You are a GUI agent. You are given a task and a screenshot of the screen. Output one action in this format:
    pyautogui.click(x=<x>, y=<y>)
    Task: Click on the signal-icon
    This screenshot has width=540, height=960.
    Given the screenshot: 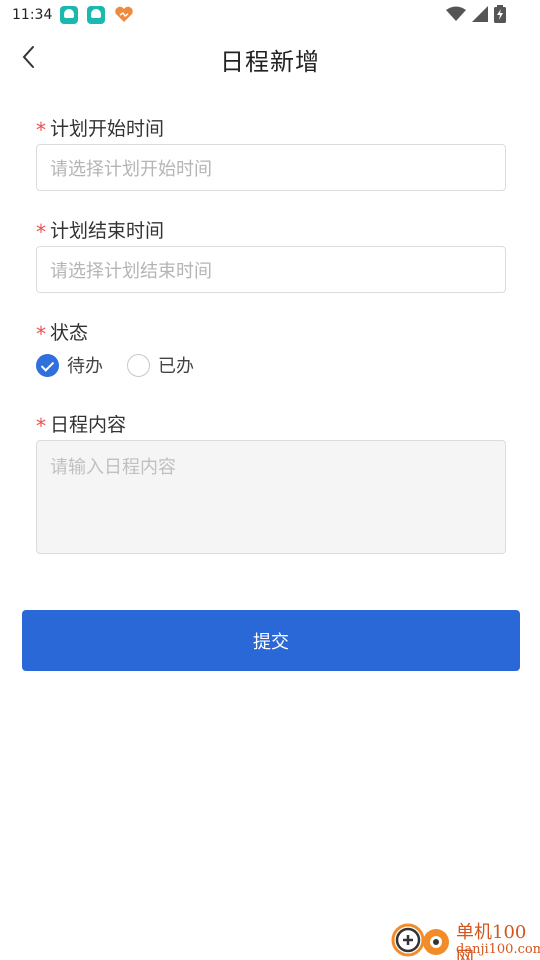 What is the action you would take?
    pyautogui.click(x=480, y=16)
    